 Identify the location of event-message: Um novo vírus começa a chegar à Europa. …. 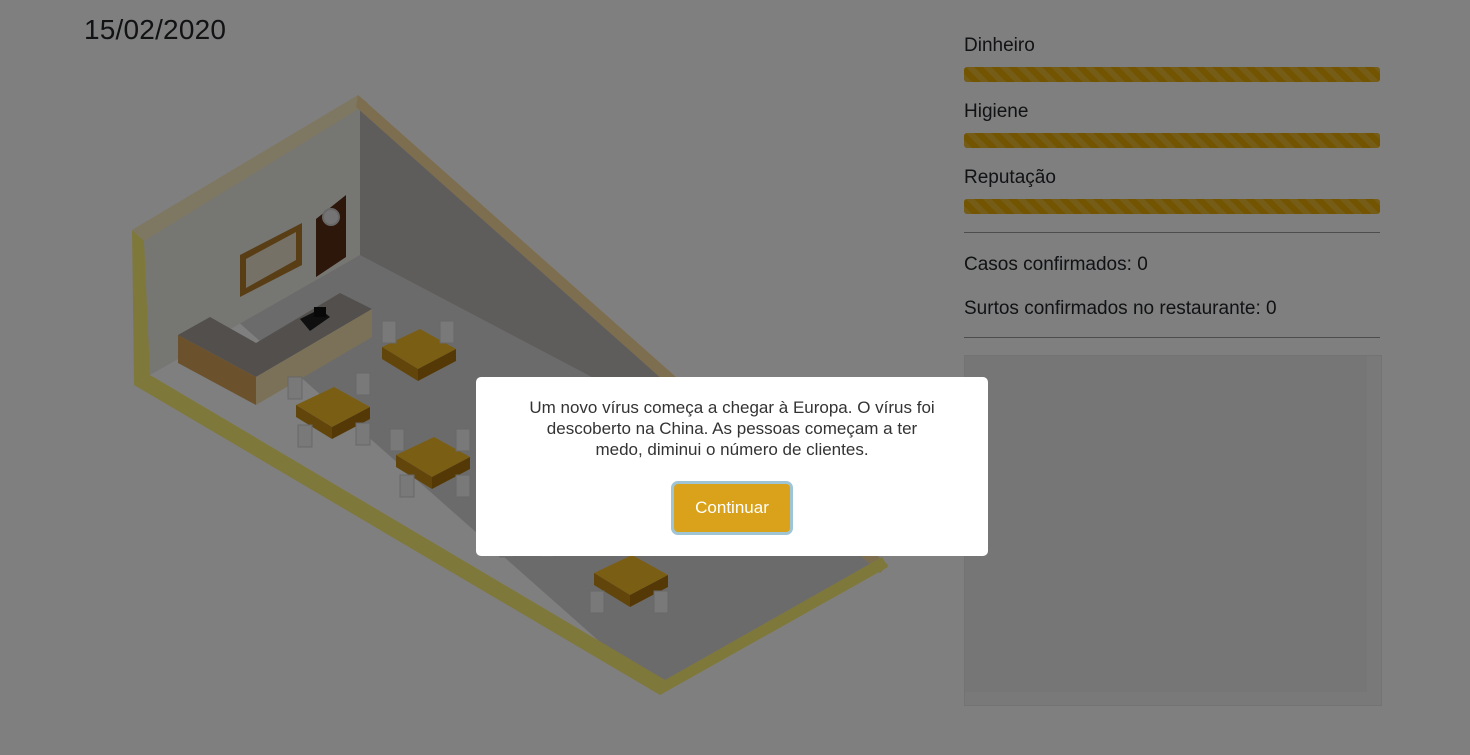
(732, 428).